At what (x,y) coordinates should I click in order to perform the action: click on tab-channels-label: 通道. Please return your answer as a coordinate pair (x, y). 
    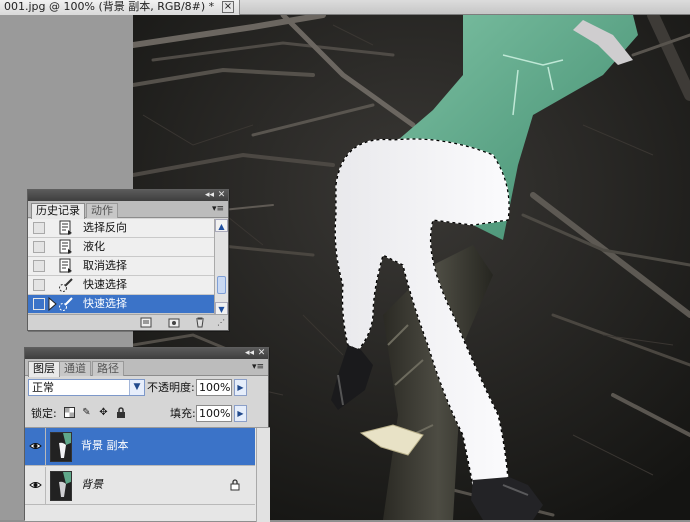
    Looking at the image, I should click on (75, 368).